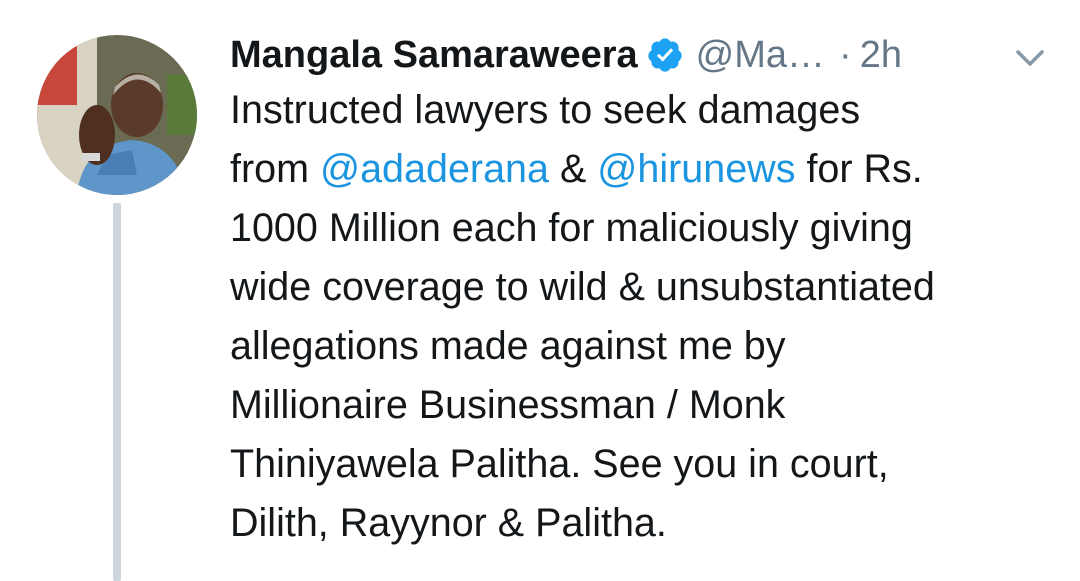 This screenshot has width=1080, height=581. I want to click on text-segment: Instructed lawyers to seek damages, so click(545, 110).